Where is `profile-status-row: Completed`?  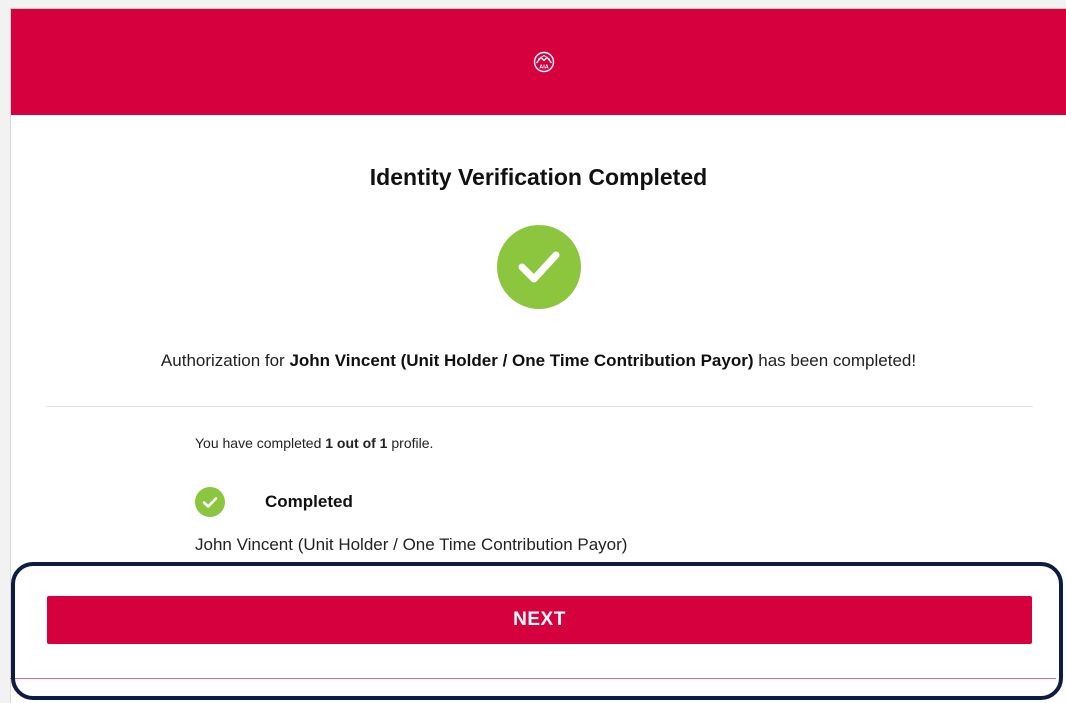
profile-status-row: Completed is located at coordinates (274, 502).